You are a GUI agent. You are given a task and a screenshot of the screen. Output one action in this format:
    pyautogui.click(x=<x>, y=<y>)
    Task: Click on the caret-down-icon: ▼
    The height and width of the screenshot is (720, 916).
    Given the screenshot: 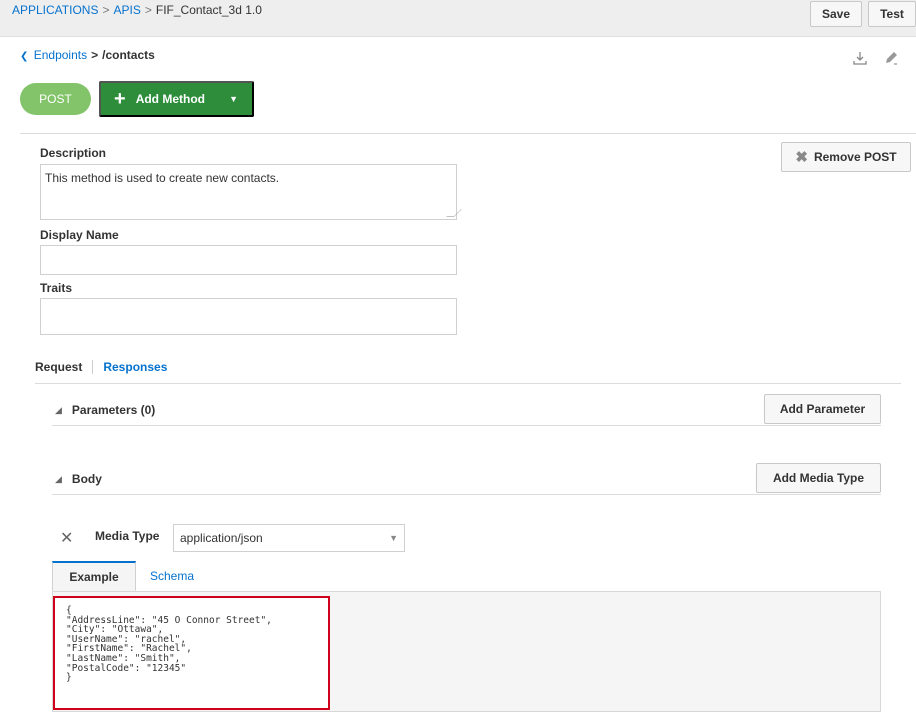 What is the action you would take?
    pyautogui.click(x=233, y=99)
    